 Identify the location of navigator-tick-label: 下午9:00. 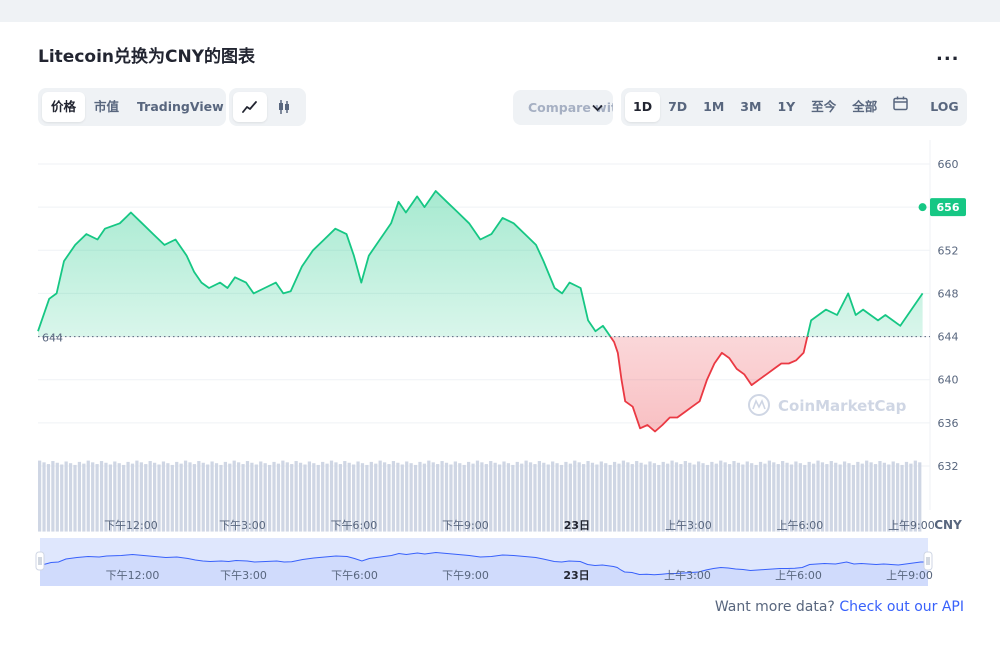
(465, 575).